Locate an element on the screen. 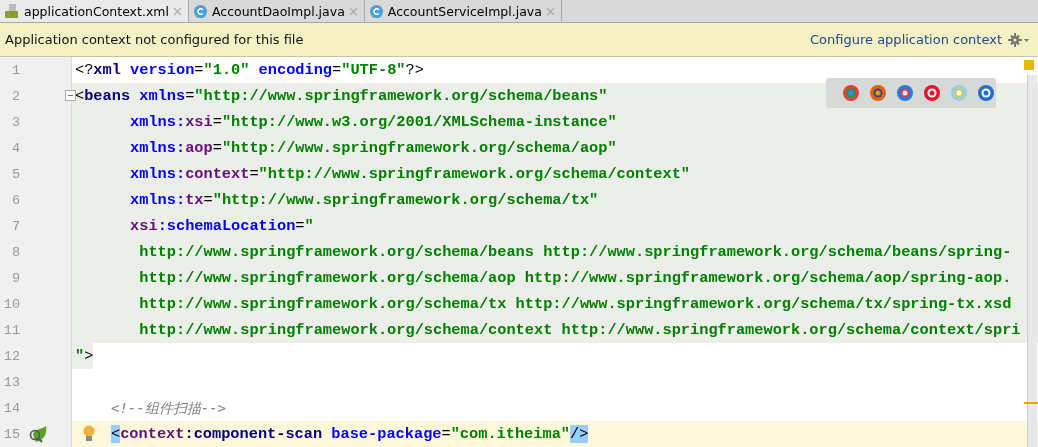  line-number: 15 is located at coordinates (11, 434).